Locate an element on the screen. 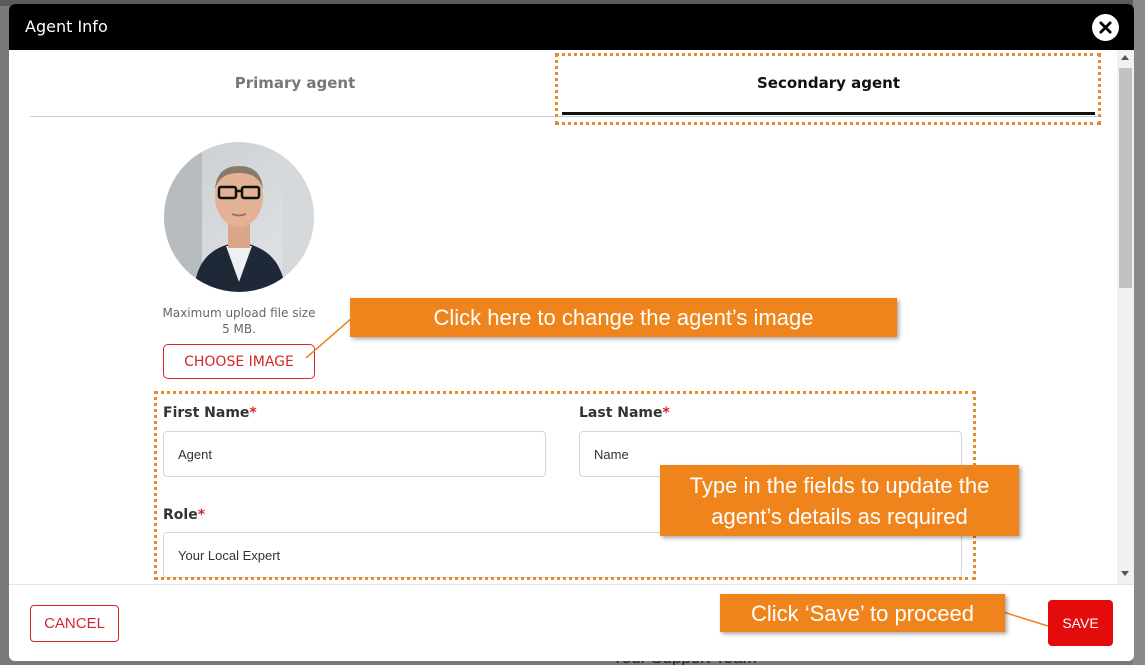 This screenshot has width=1145, height=665. choose-image-button: CHOOSE IMAGE is located at coordinates (239, 361).